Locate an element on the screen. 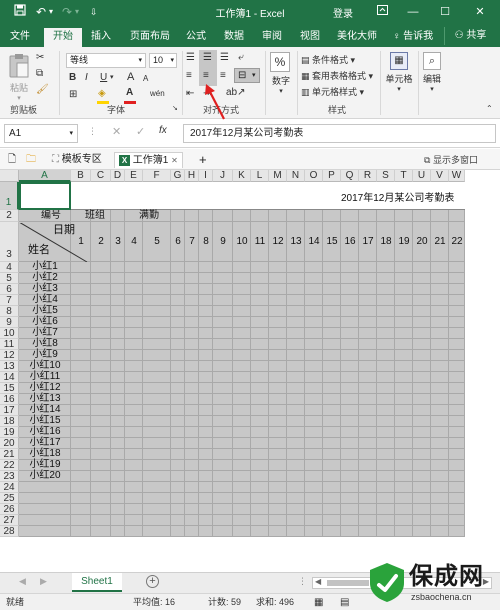  row-header: 13 is located at coordinates (9, 366).